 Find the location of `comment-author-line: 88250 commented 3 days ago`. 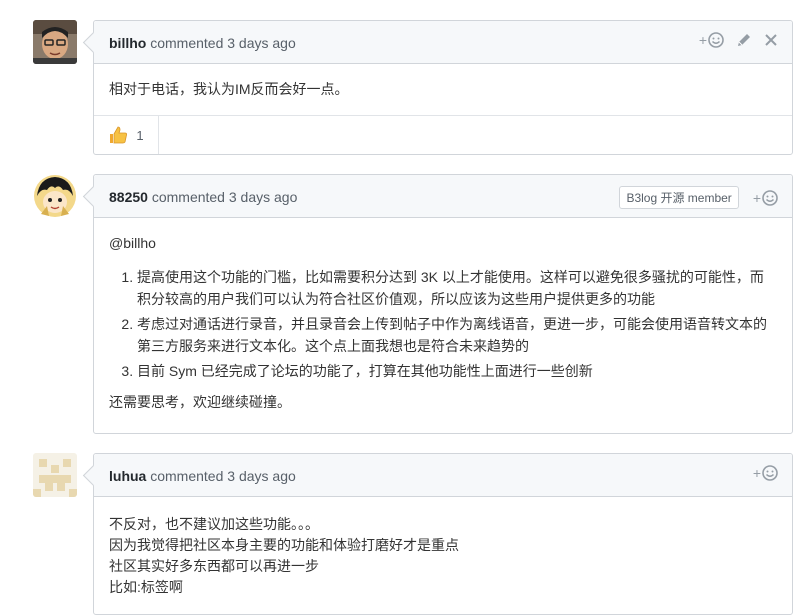

comment-author-line: 88250 commented 3 days ago is located at coordinates (203, 197).